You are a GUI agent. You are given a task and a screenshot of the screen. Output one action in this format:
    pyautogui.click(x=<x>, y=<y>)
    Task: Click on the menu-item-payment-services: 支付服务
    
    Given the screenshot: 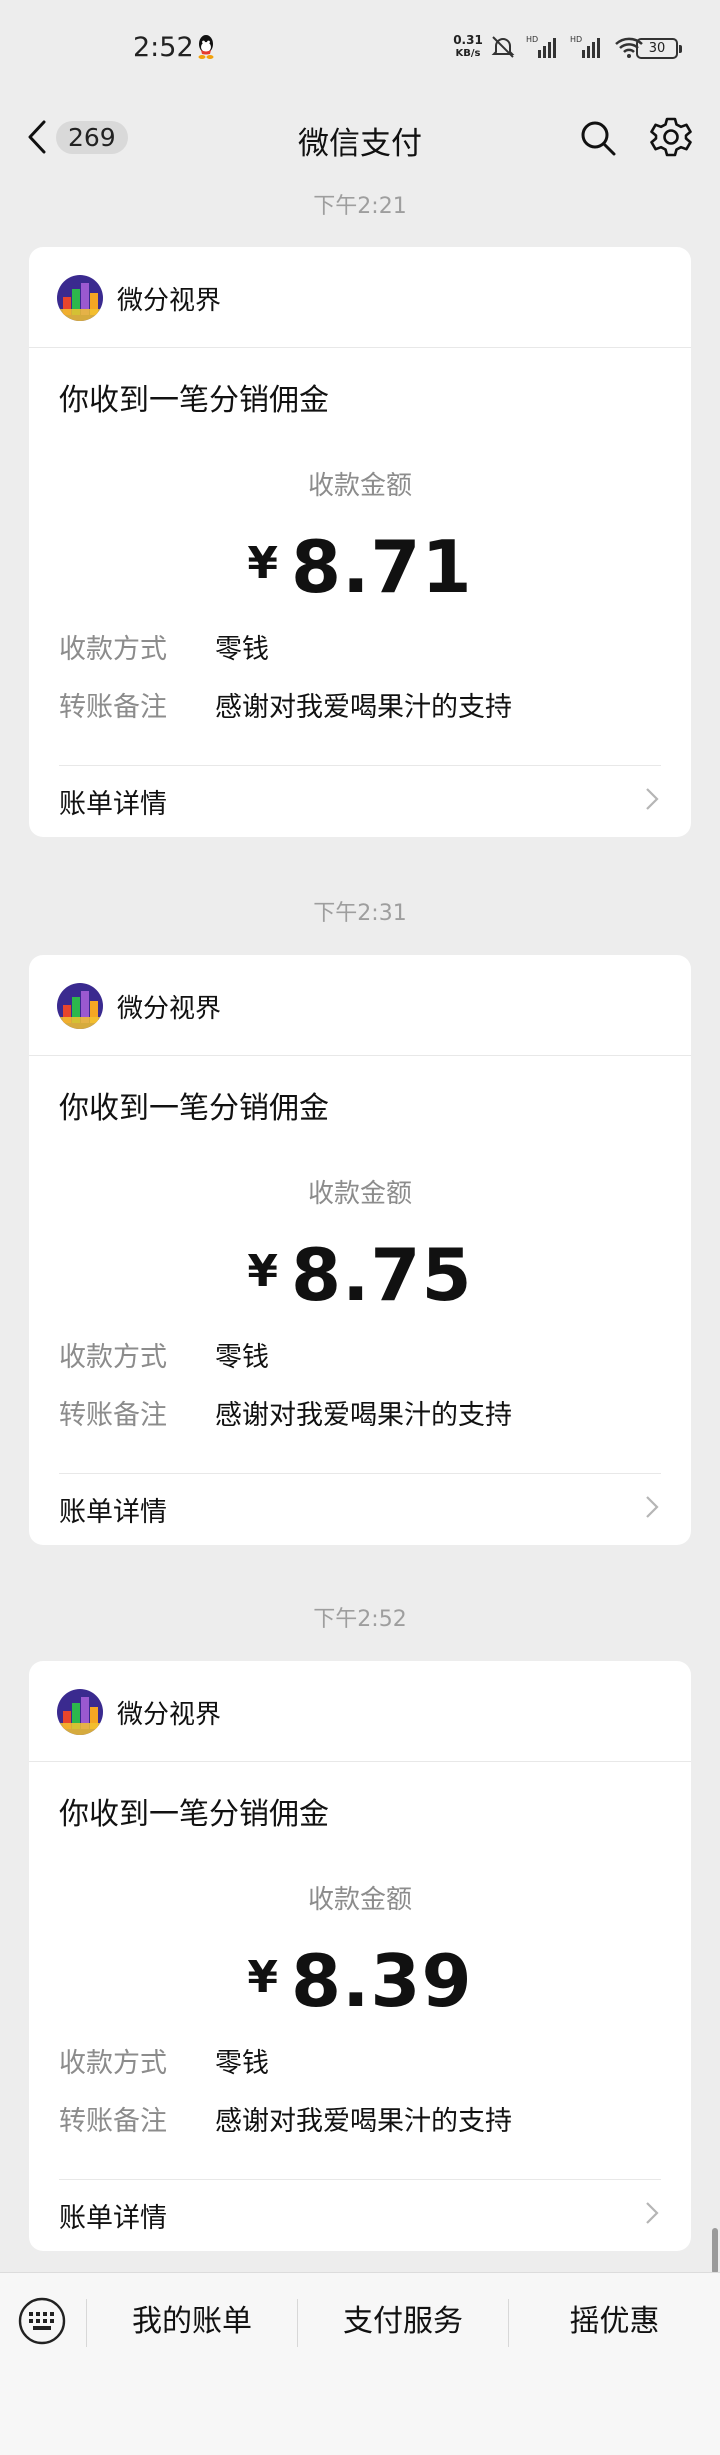 What is the action you would take?
    pyautogui.click(x=403, y=2322)
    